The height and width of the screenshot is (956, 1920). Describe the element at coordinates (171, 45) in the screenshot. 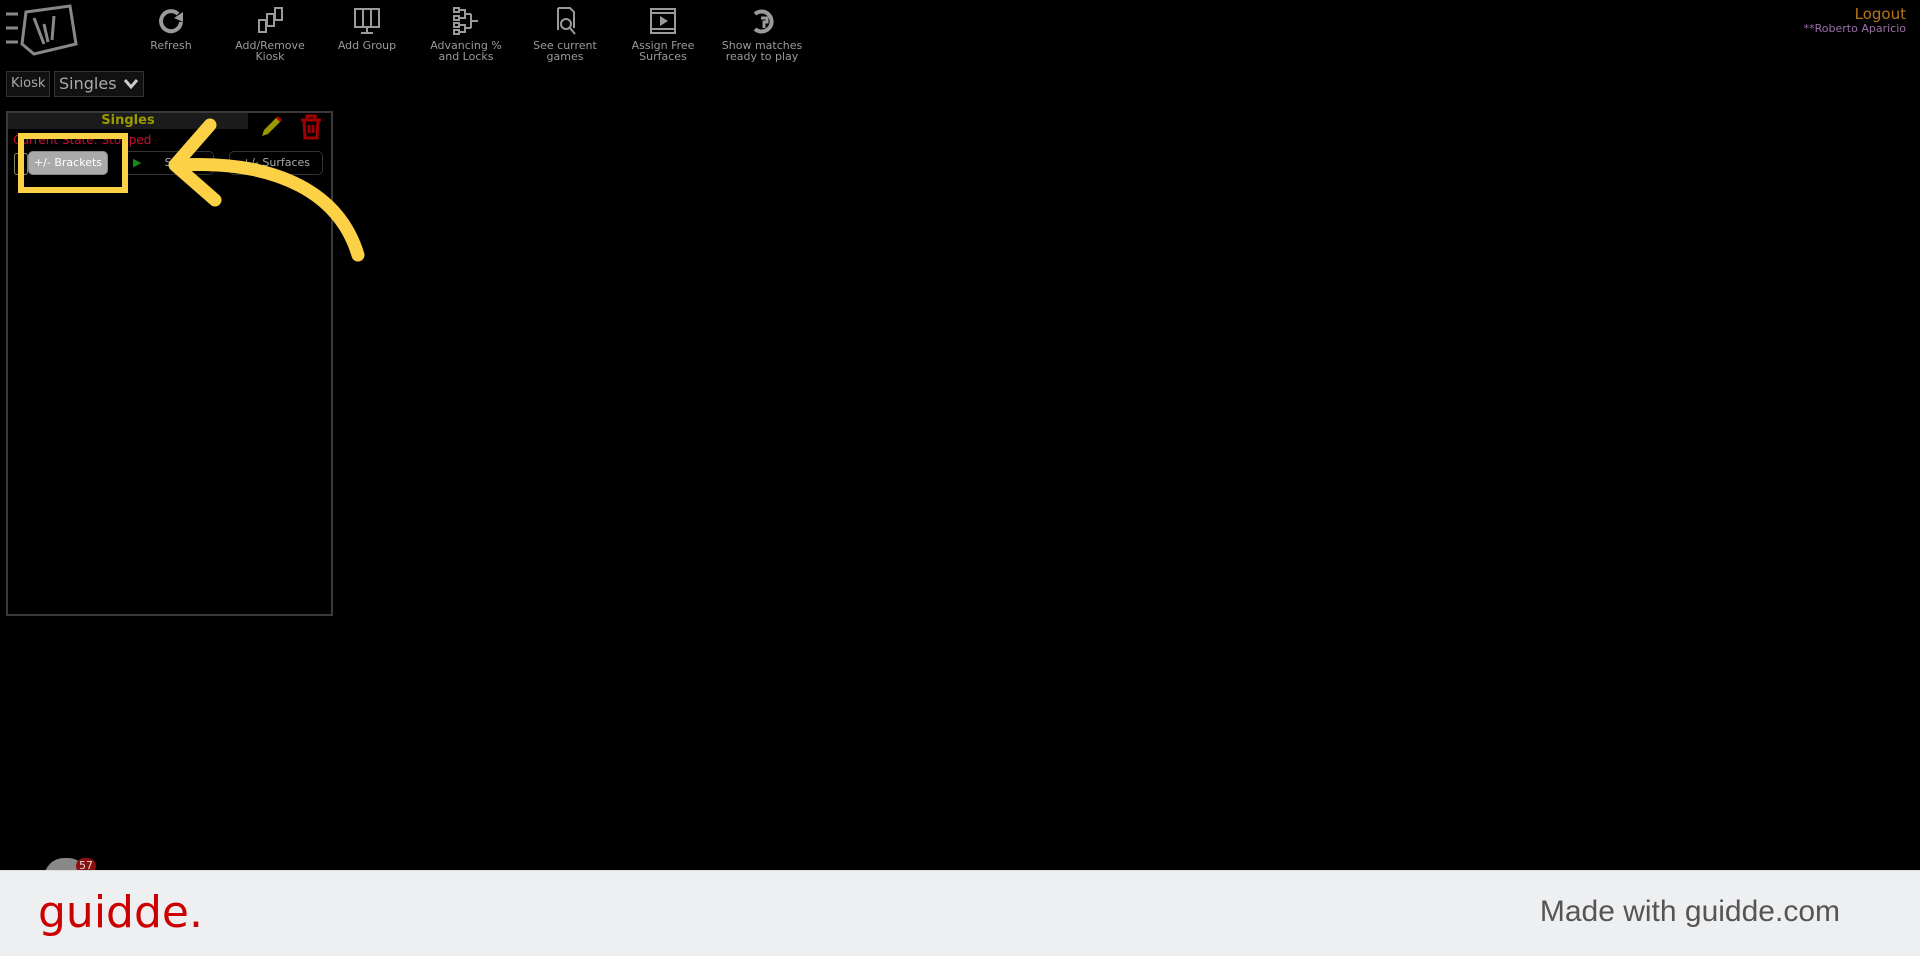

I see `refresh-label: Refresh` at that location.